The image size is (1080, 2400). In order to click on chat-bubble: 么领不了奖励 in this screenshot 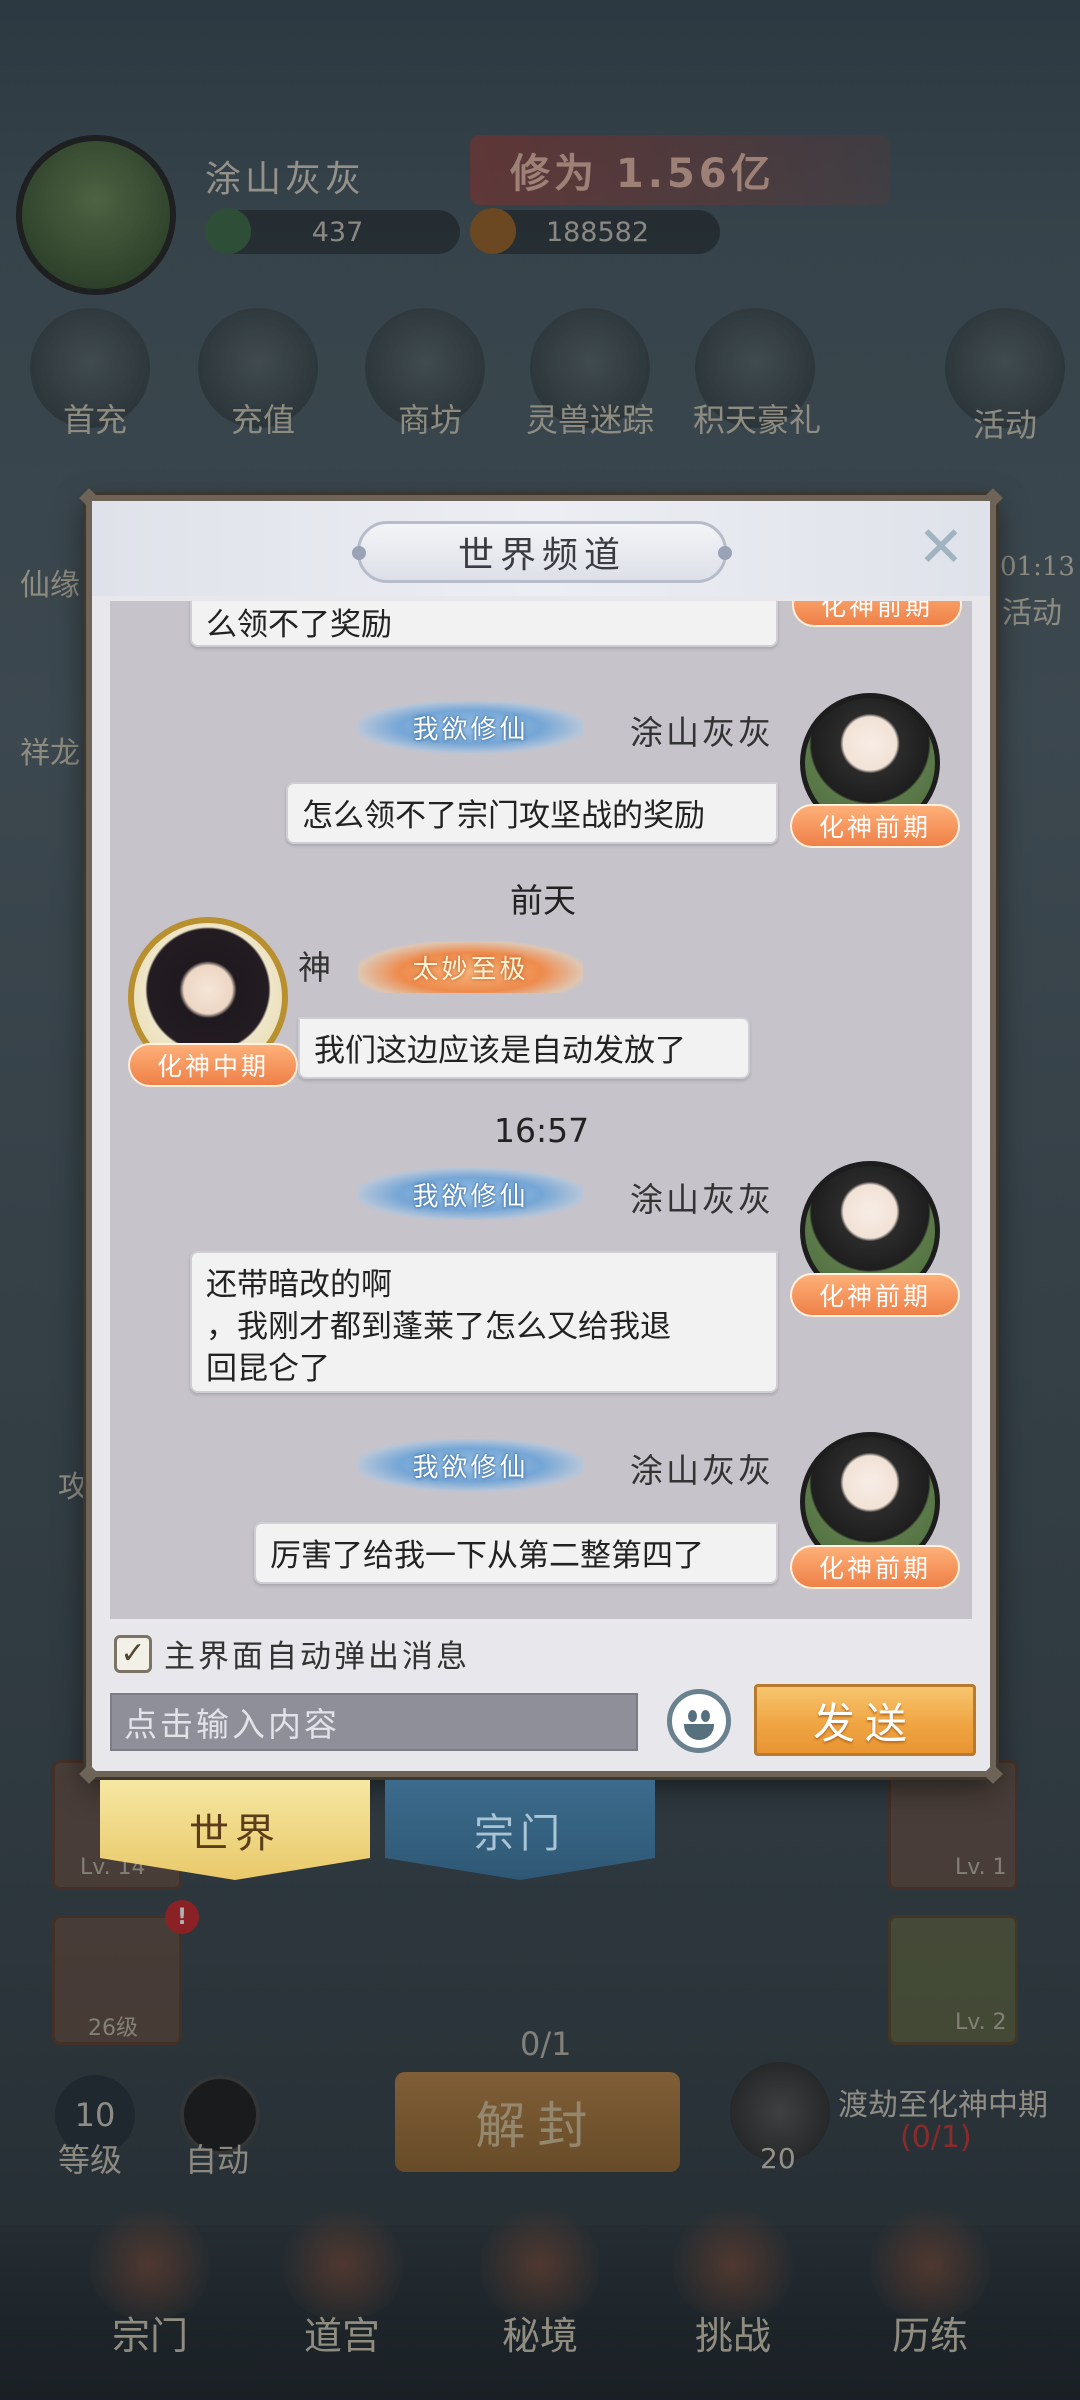, I will do `click(484, 624)`.